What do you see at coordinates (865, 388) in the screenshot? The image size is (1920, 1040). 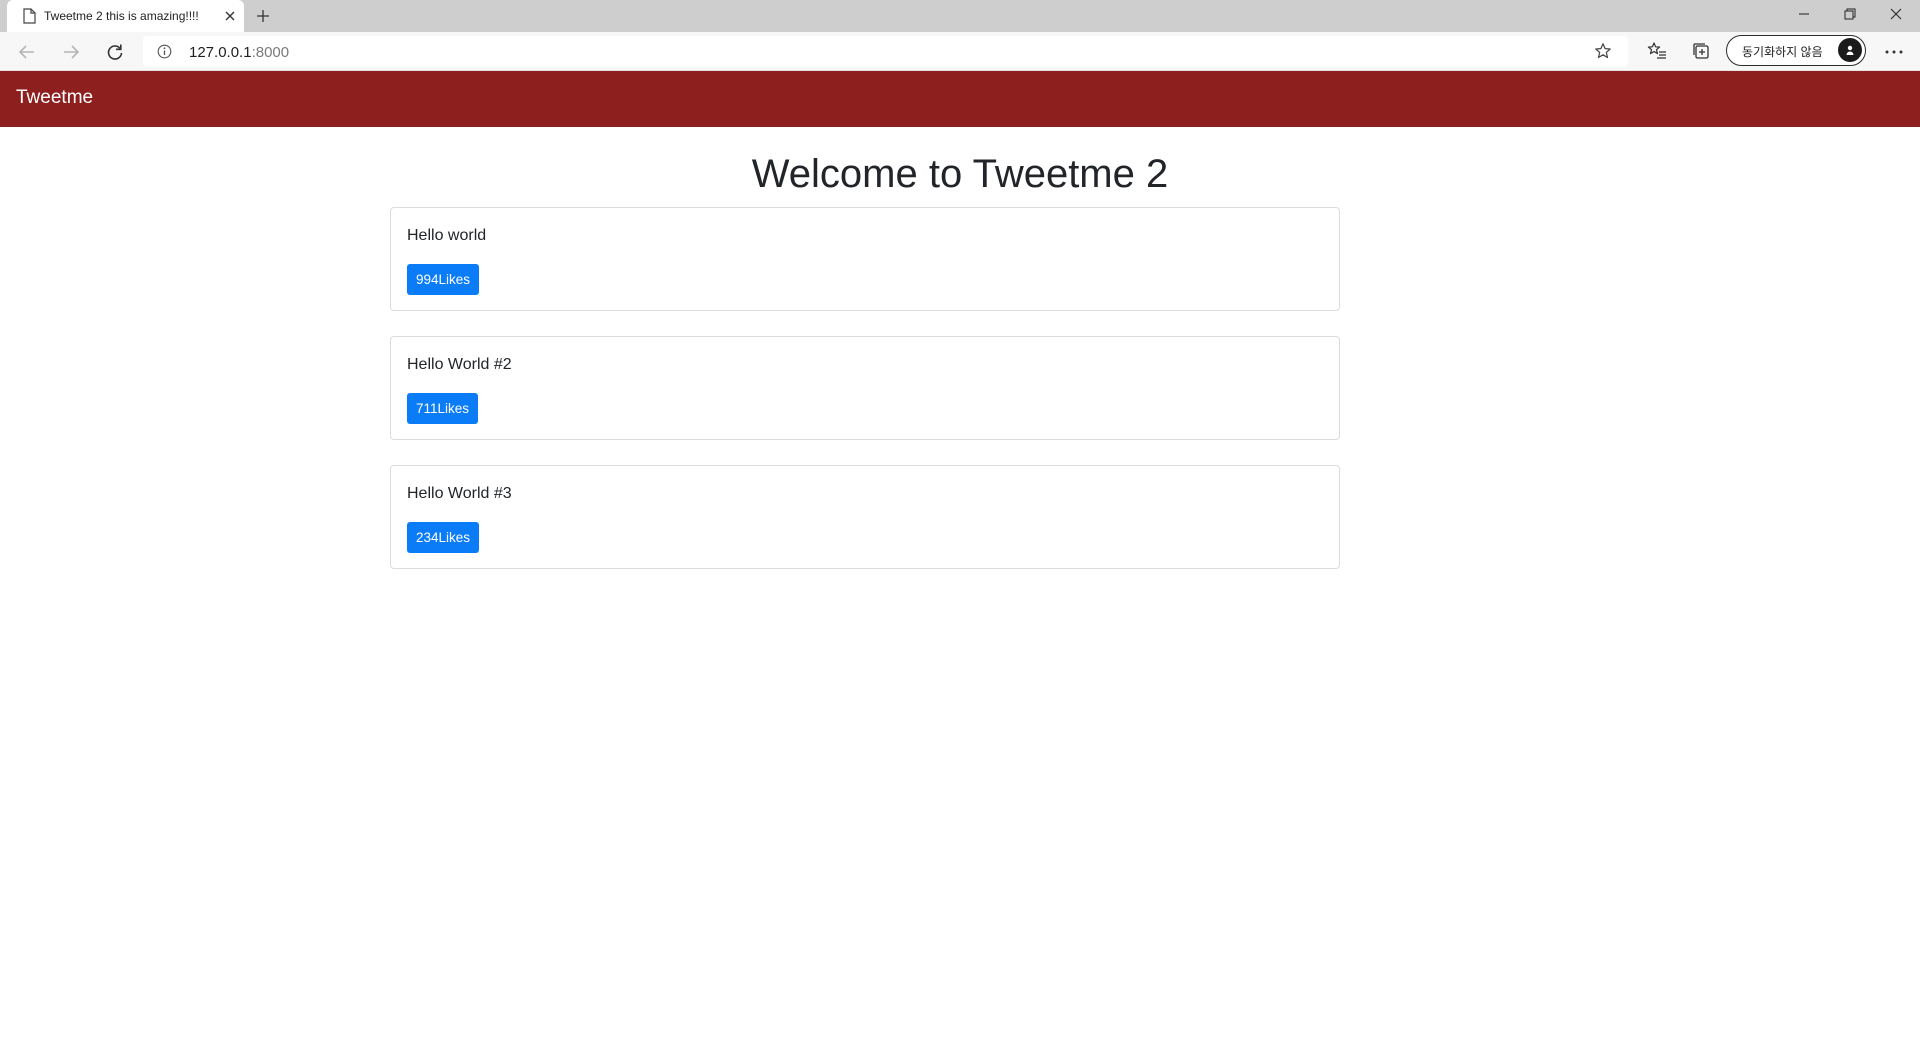 I see `tweet-card: Hello World #2 711Likes` at bounding box center [865, 388].